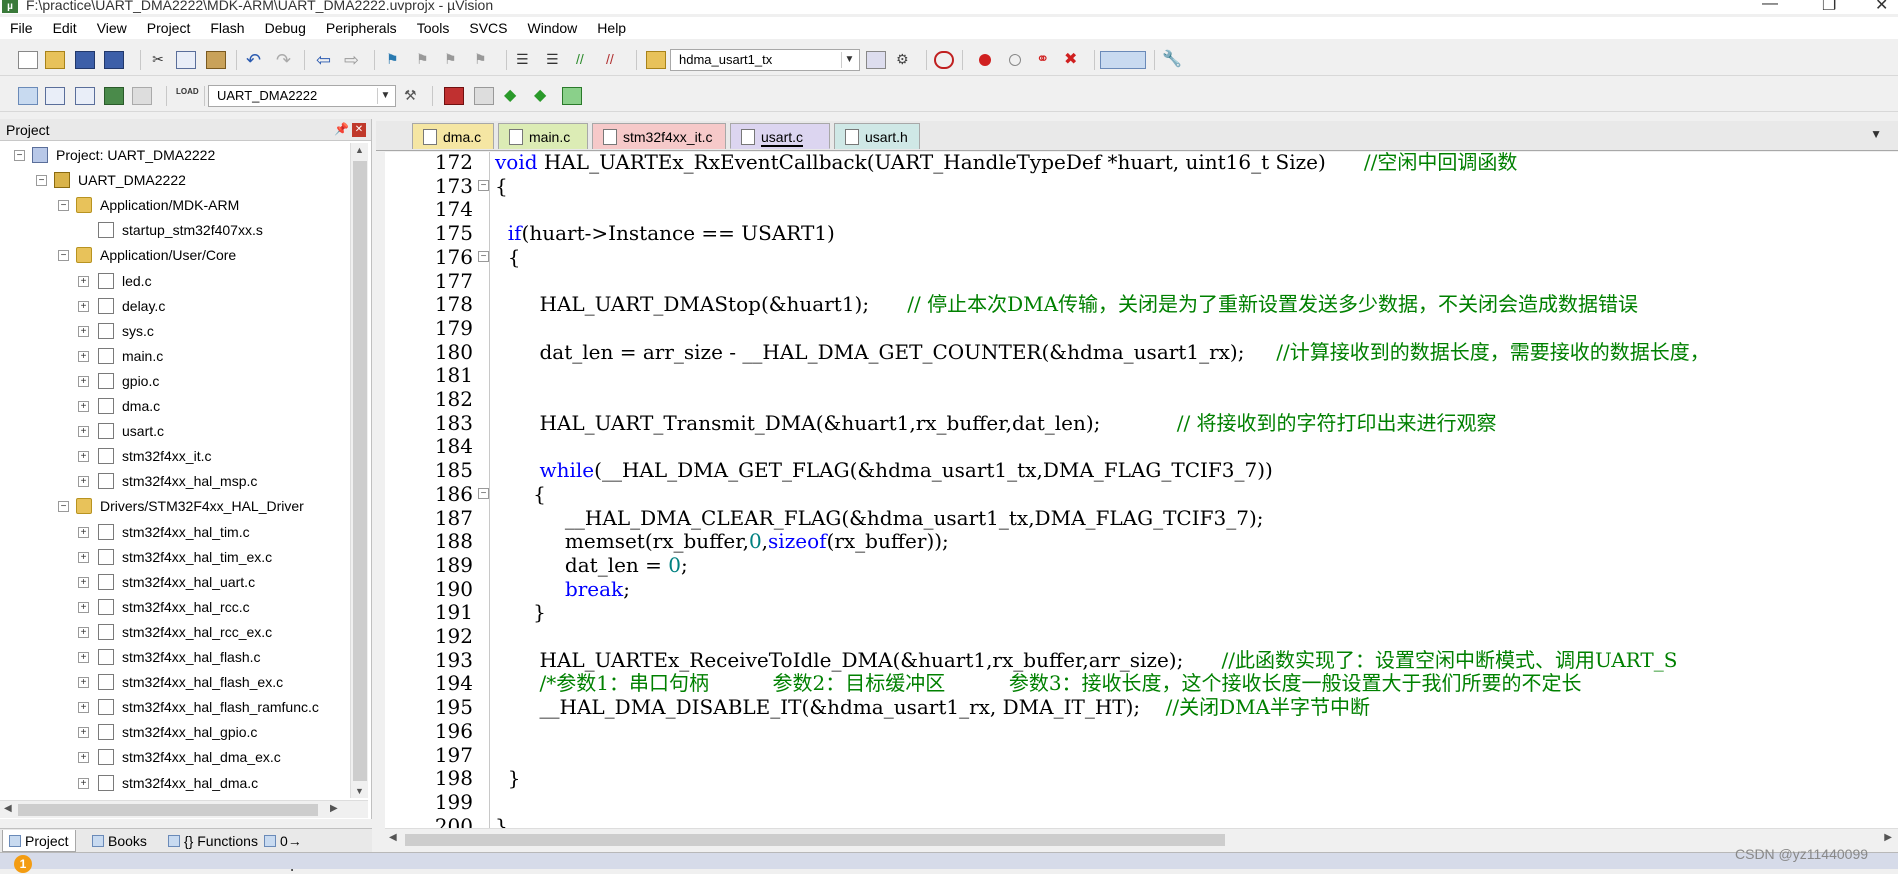  Describe the element at coordinates (1141, 802) in the screenshot. I see `code-line: 199` at that location.